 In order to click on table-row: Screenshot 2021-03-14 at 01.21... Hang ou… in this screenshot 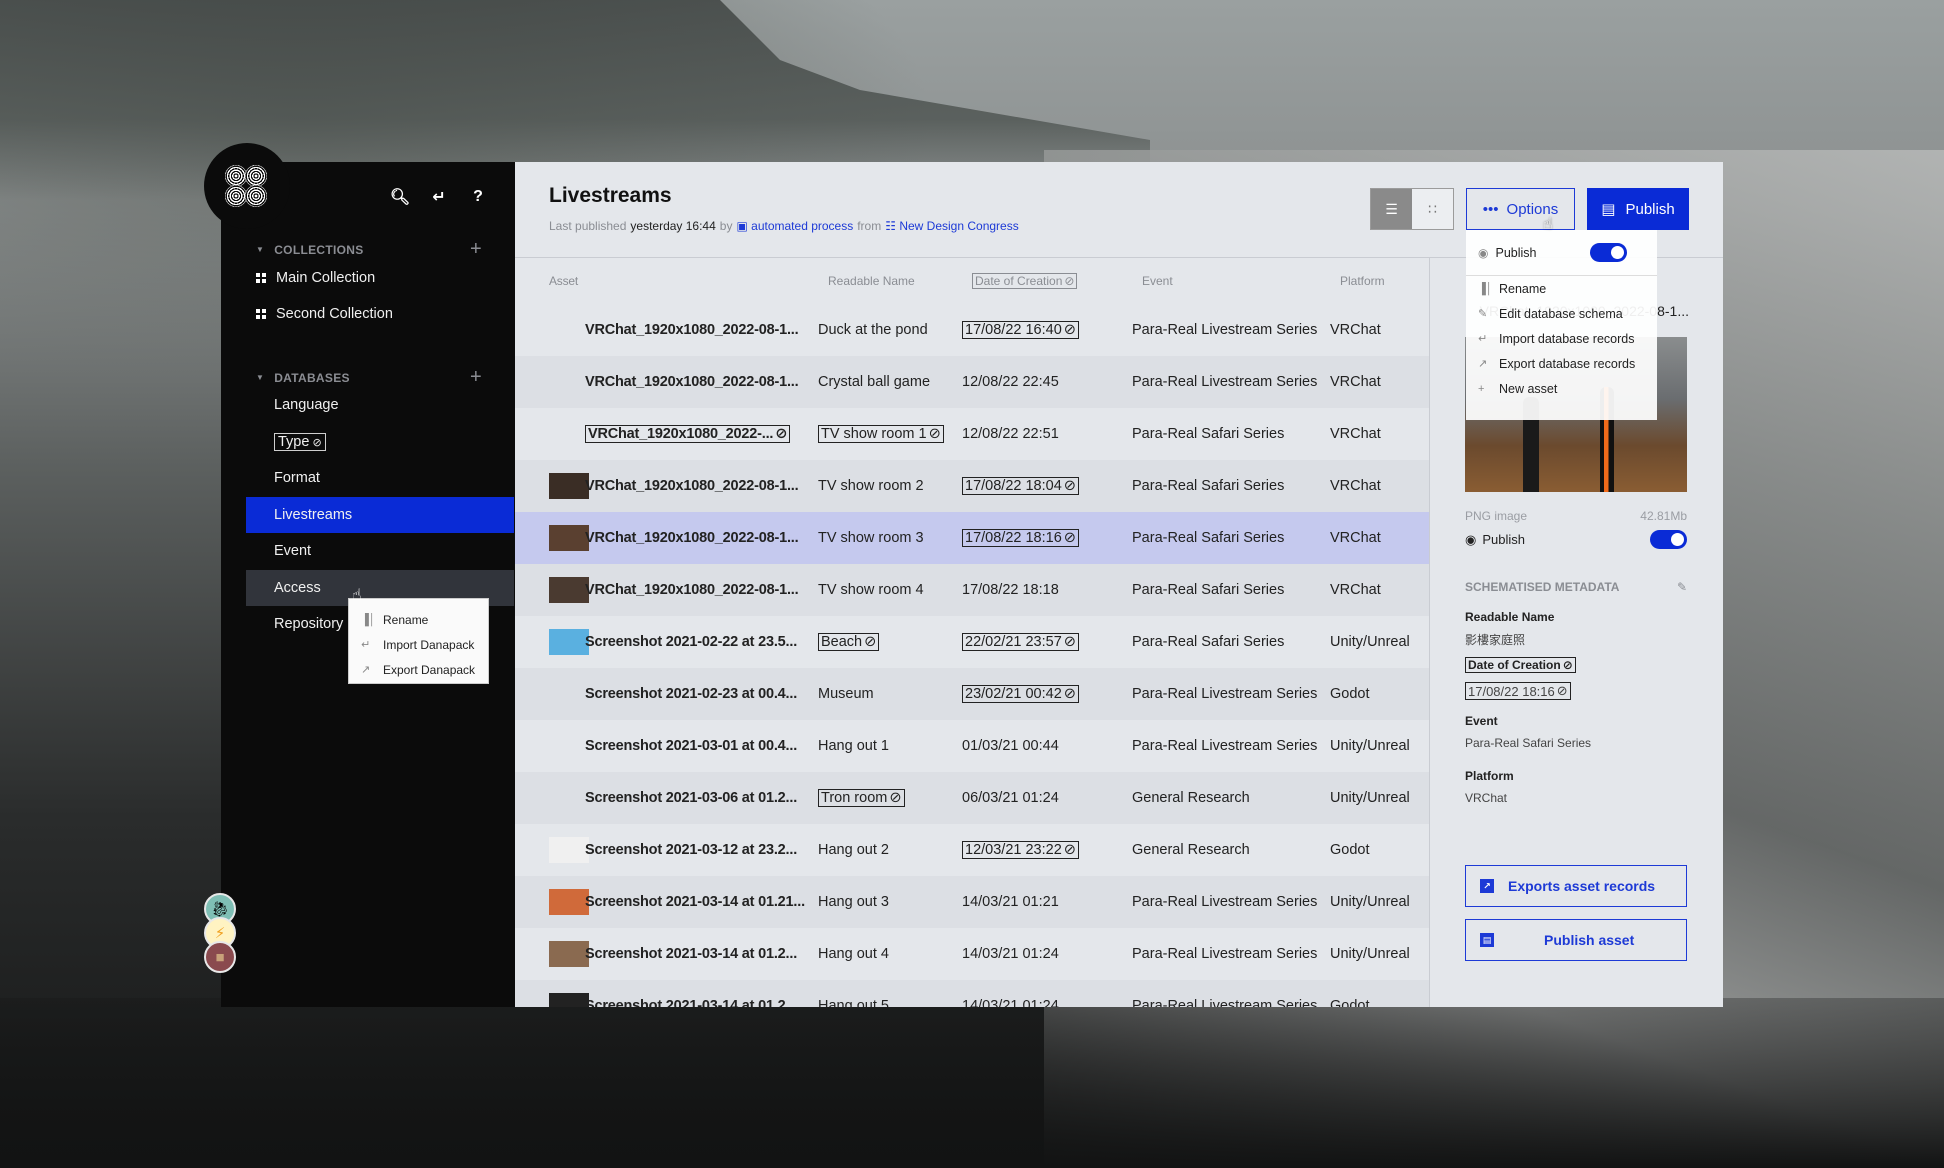, I will do `click(972, 902)`.